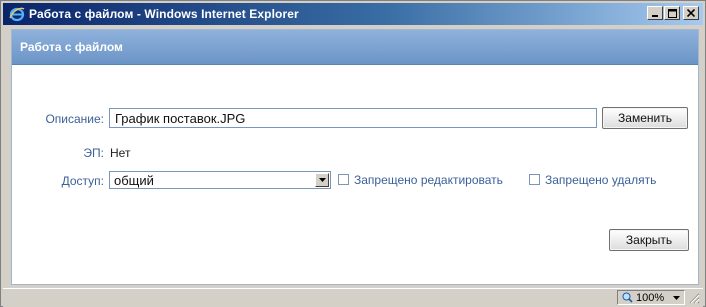  Describe the element at coordinates (428, 180) in the screenshot. I see `no-edit-label: Запрещено редактировать` at that location.